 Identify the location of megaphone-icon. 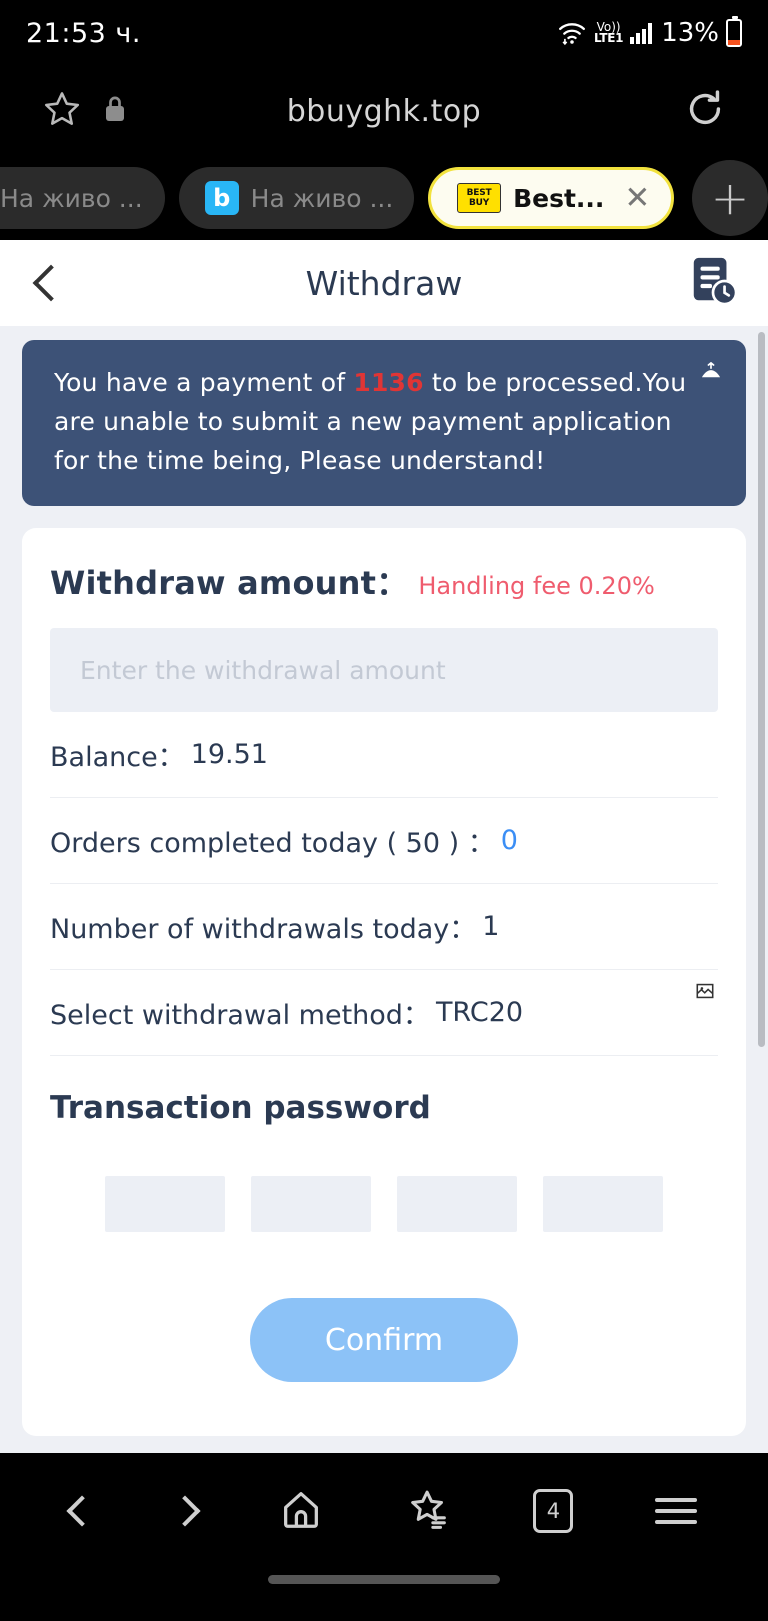
(711, 373).